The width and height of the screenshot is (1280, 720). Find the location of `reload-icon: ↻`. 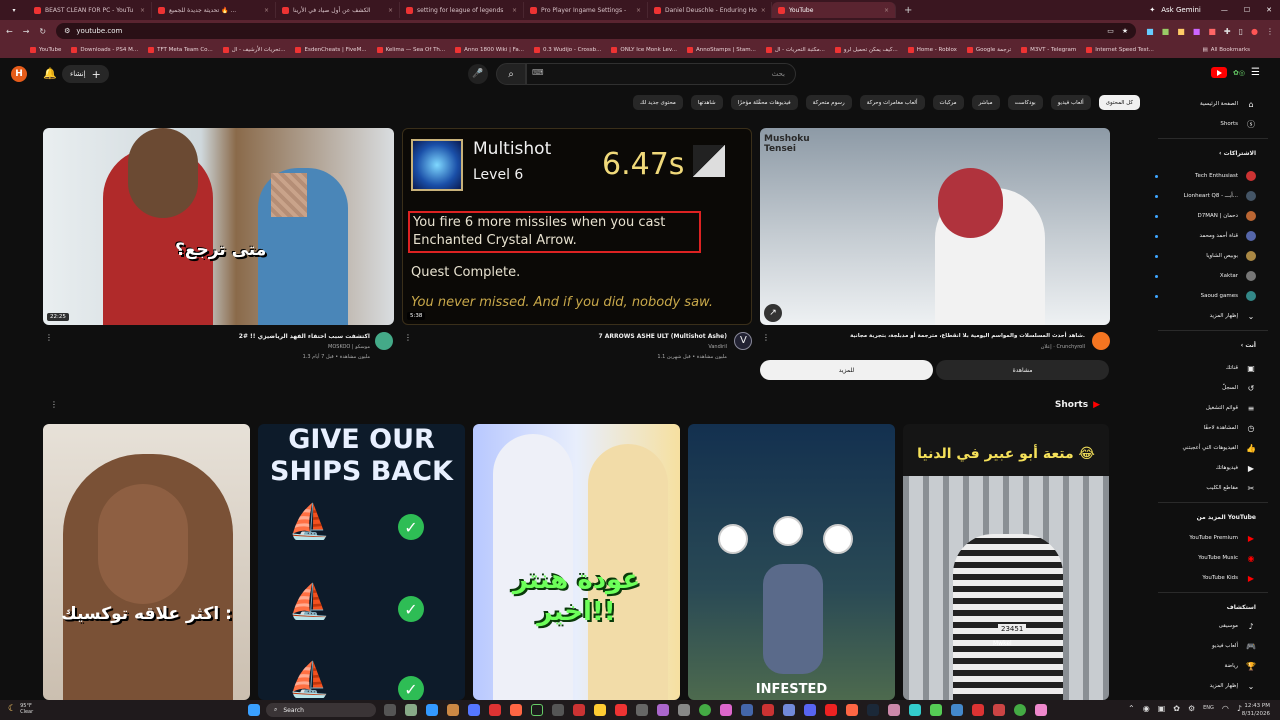

reload-icon: ↻ is located at coordinates (42, 31).